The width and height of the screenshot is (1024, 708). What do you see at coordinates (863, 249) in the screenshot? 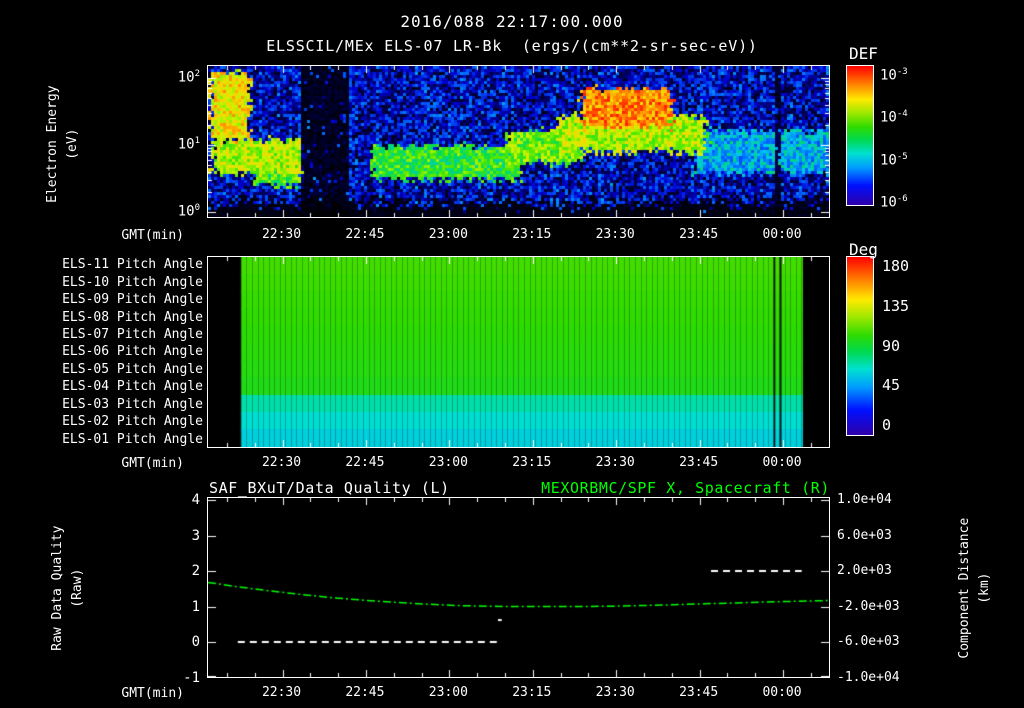
I see `deg-colorbar-label: Deg` at bounding box center [863, 249].